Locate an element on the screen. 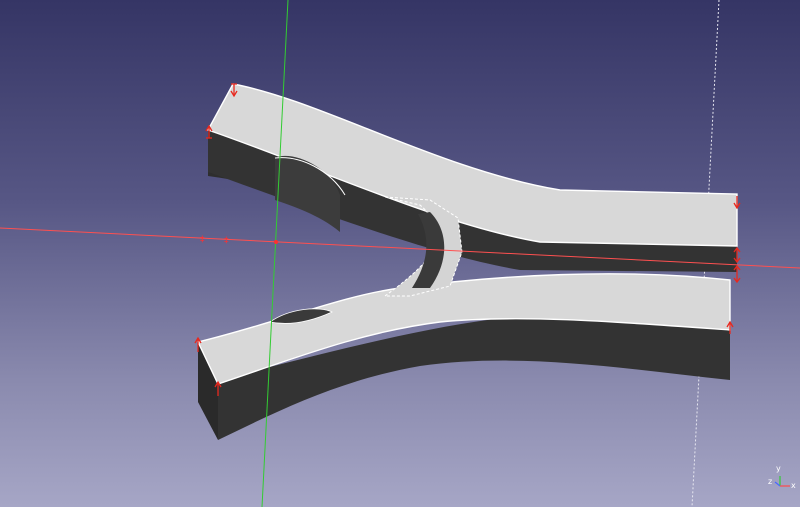 This screenshot has width=800, height=507. y-axis-line is located at coordinates (275, 253).